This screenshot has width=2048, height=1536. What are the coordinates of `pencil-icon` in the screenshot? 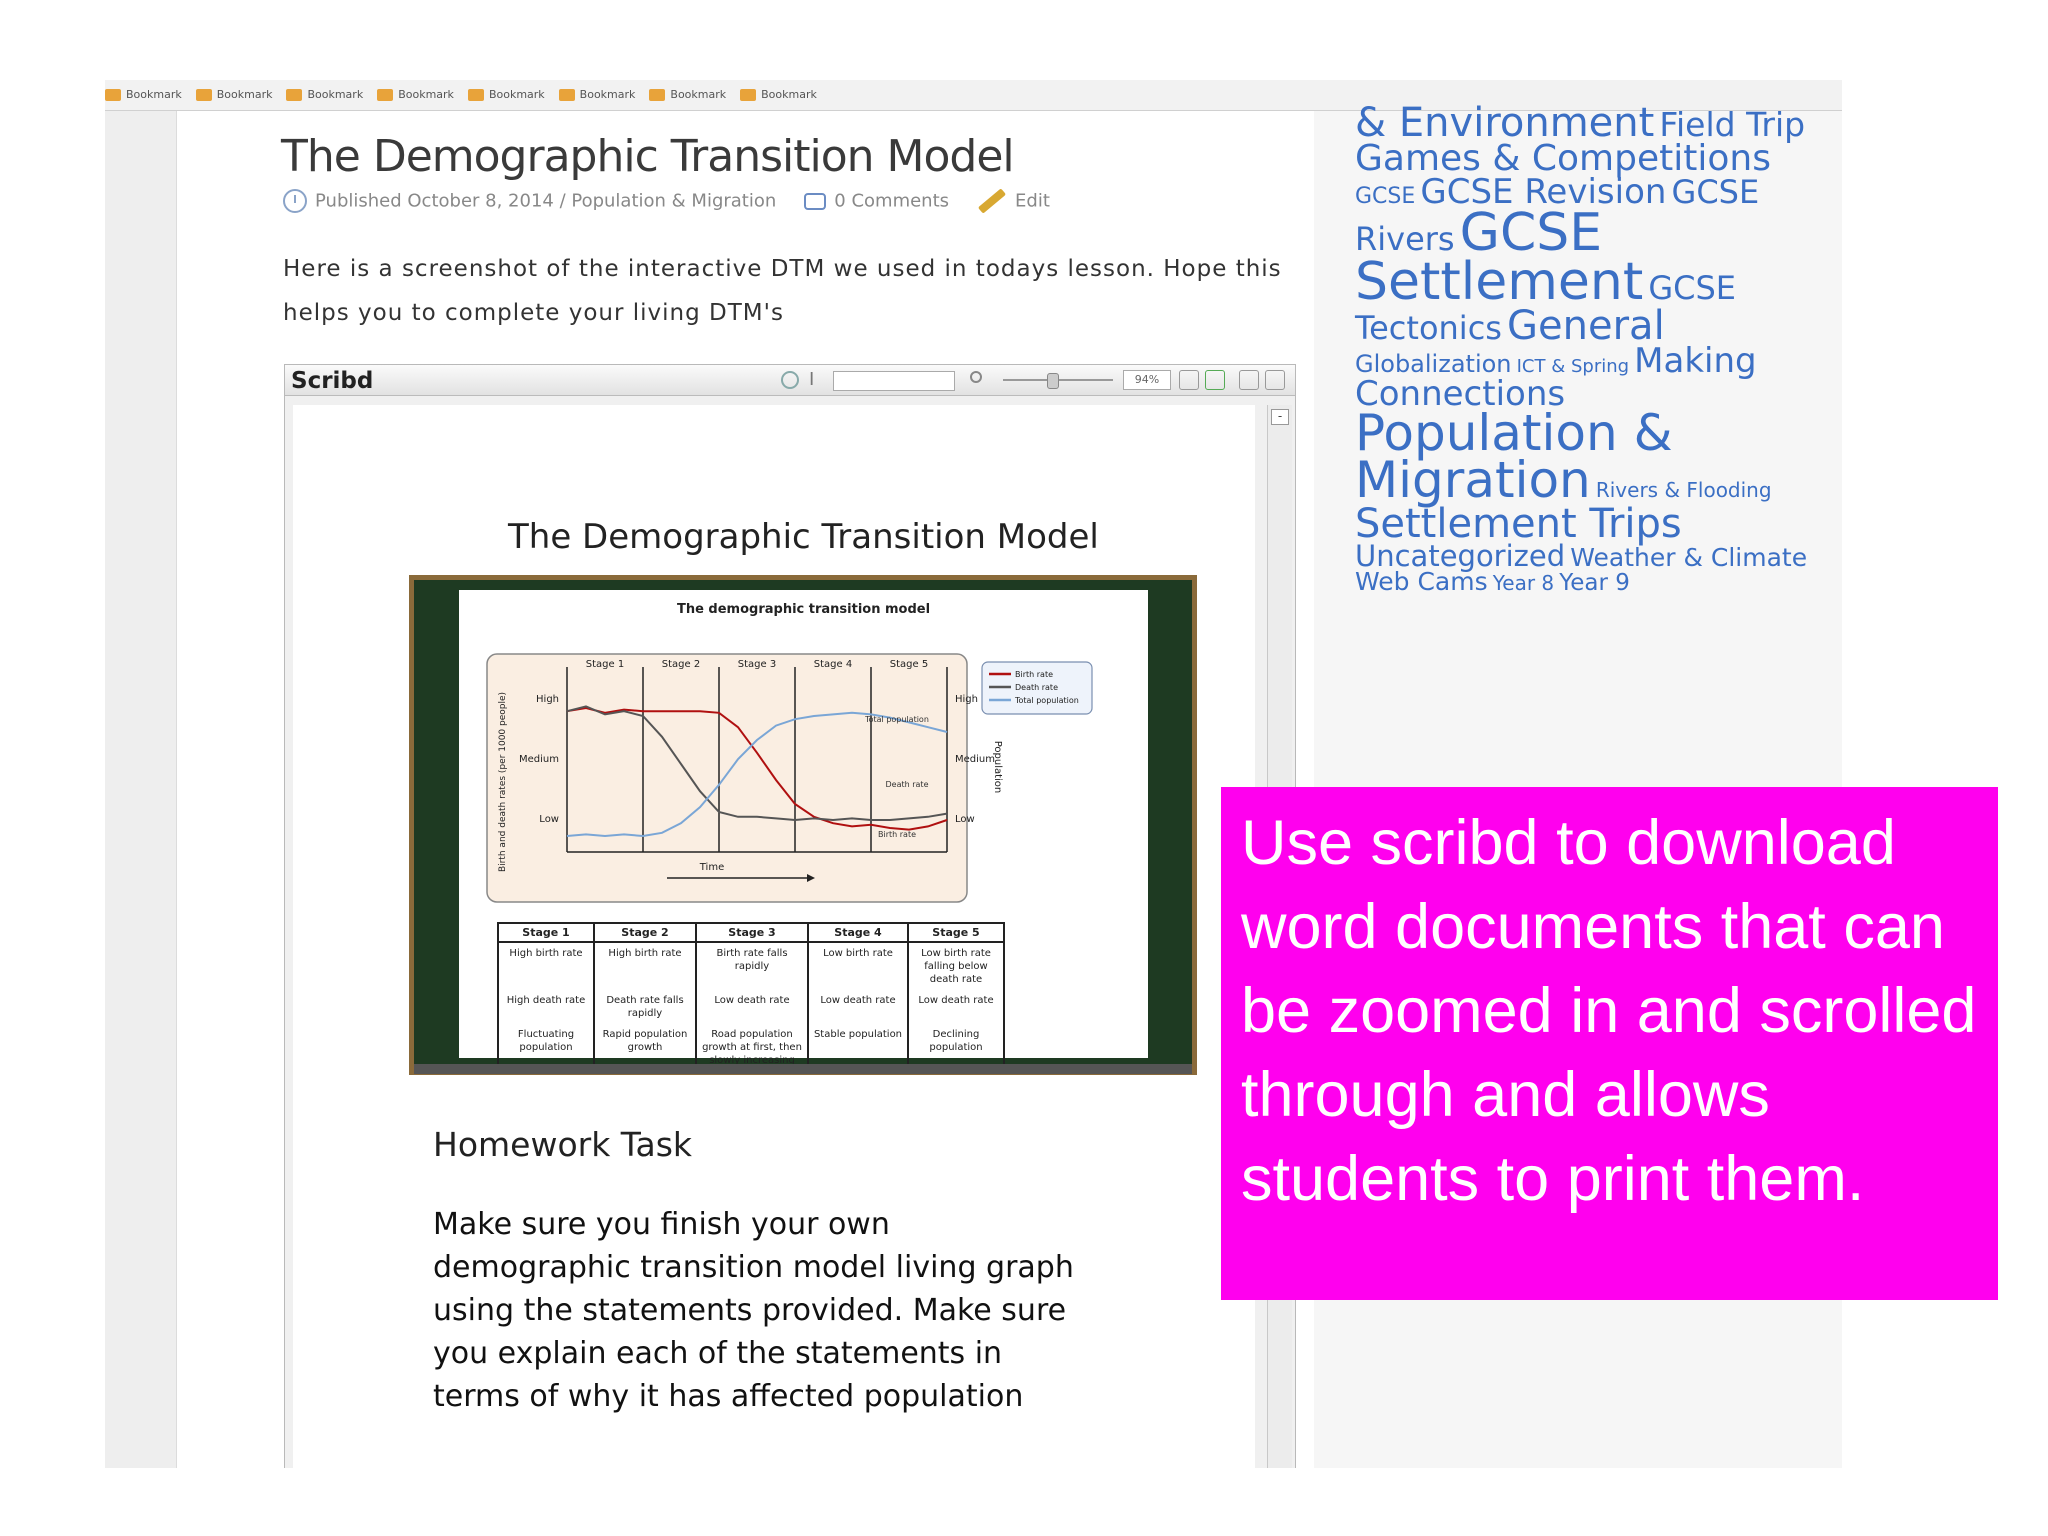 It's located at (992, 201).